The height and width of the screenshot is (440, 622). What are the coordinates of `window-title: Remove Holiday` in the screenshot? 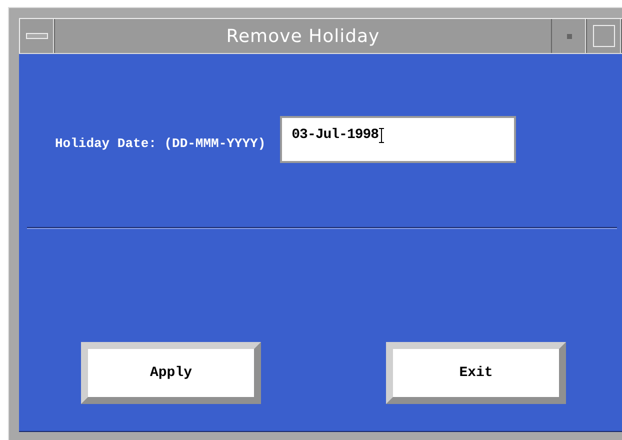 It's located at (303, 36).